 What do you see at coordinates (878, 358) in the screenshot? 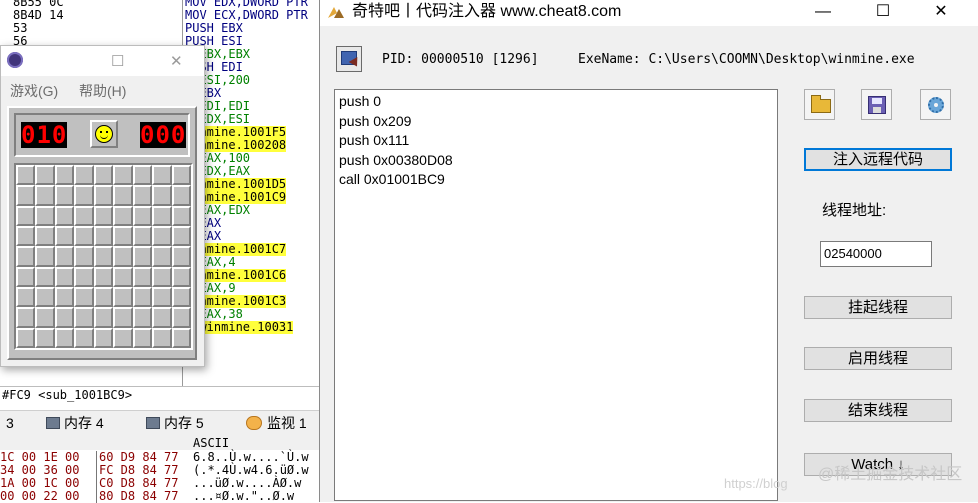
I see `resume-thread-button: 启用线程` at bounding box center [878, 358].